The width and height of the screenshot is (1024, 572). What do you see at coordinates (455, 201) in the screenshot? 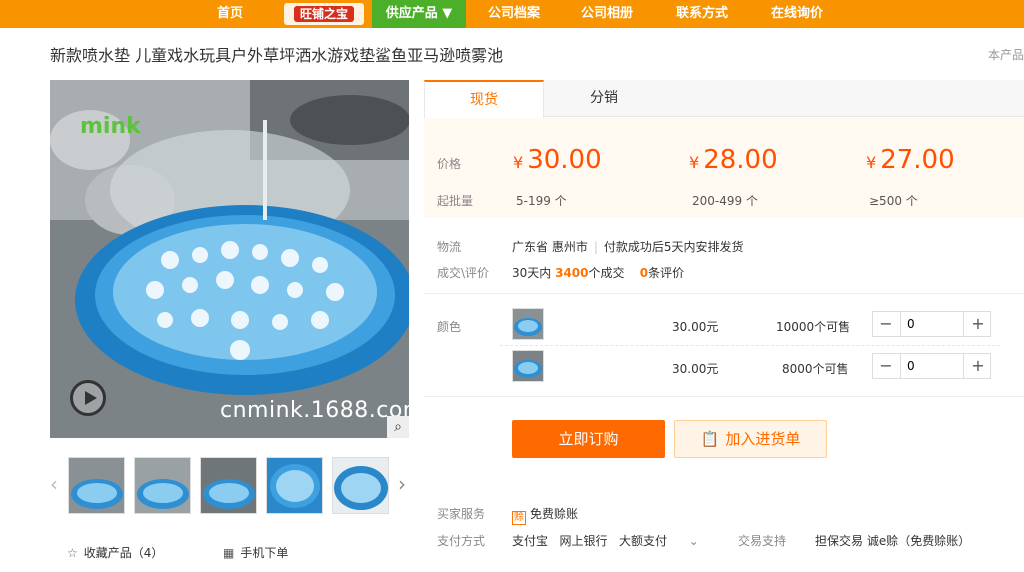
I see `moq-label: 起批量` at bounding box center [455, 201].